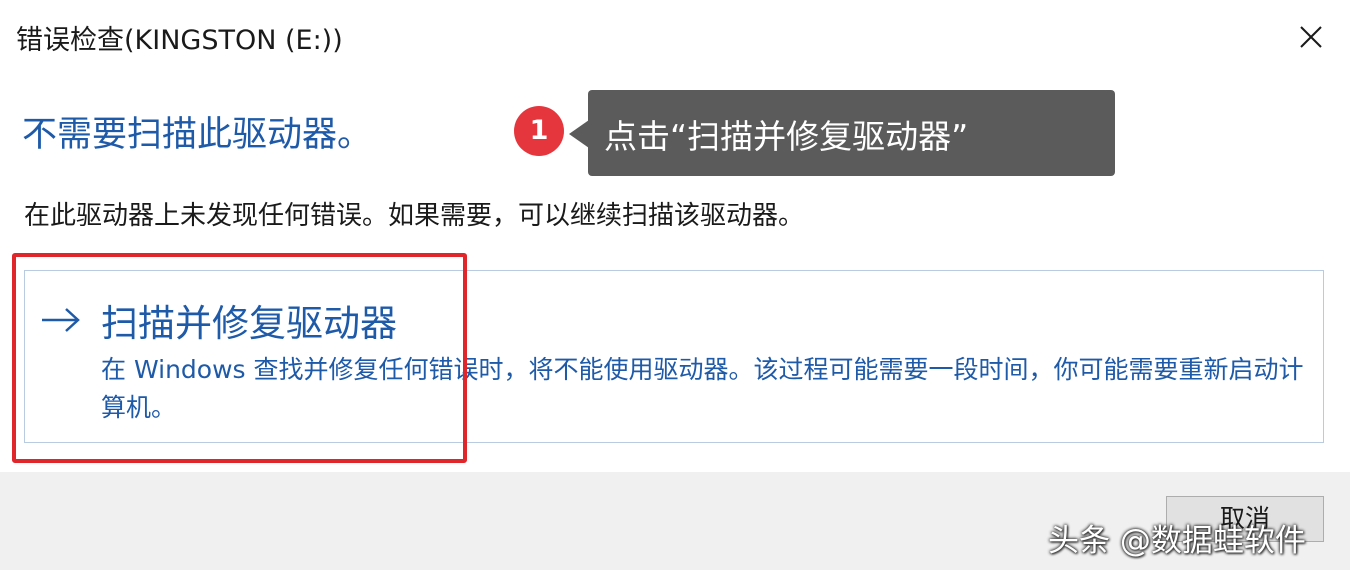 The width and height of the screenshot is (1350, 570). I want to click on description-text: 在此驱动器上未发现任何错误。如果需要，可以继续扫描该驱动器。, so click(414, 216).